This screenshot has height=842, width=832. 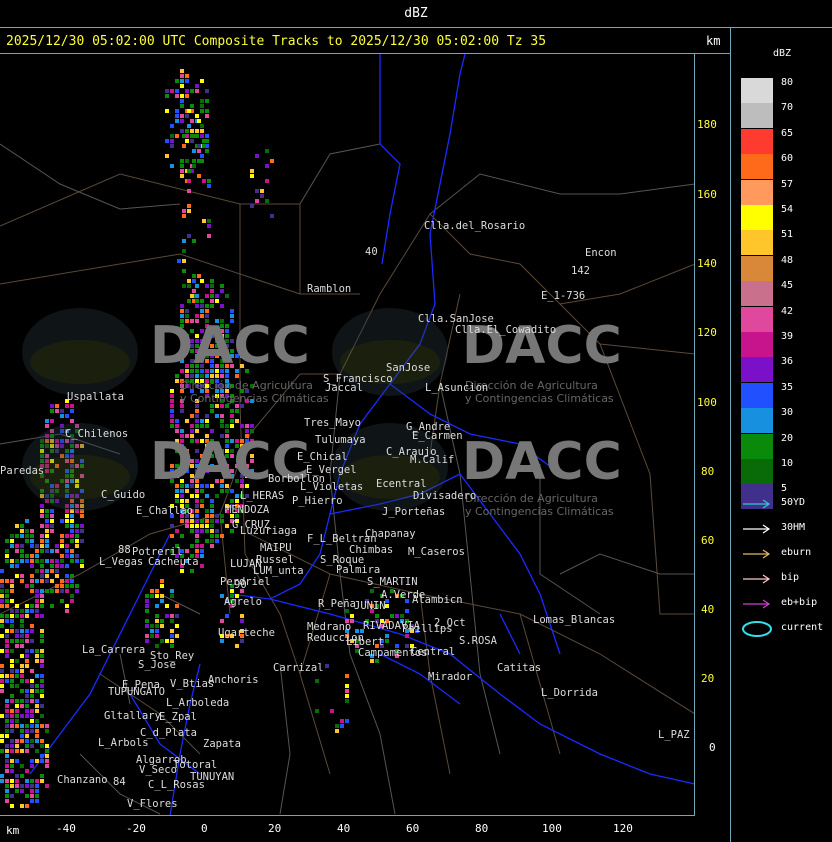 I want to click on x-tick-label: -20, so click(x=136, y=828).